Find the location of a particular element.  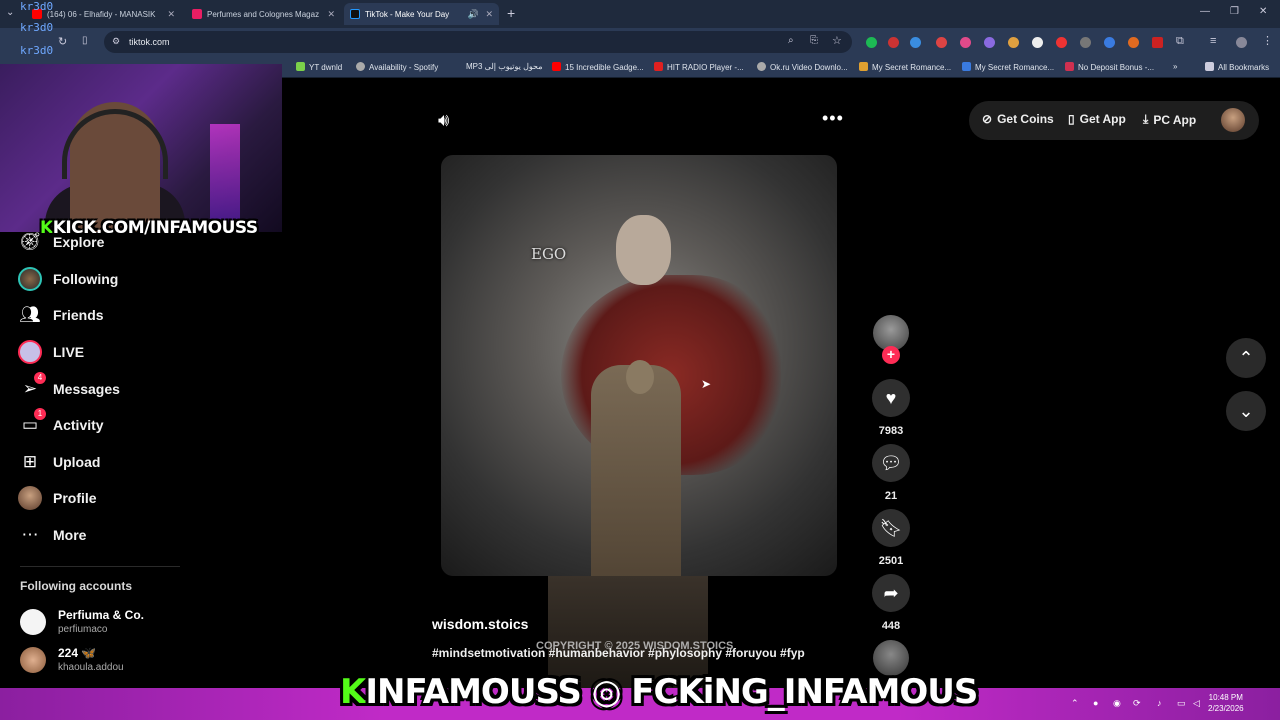

close-window-icon: ✕ is located at coordinates (1263, 11).